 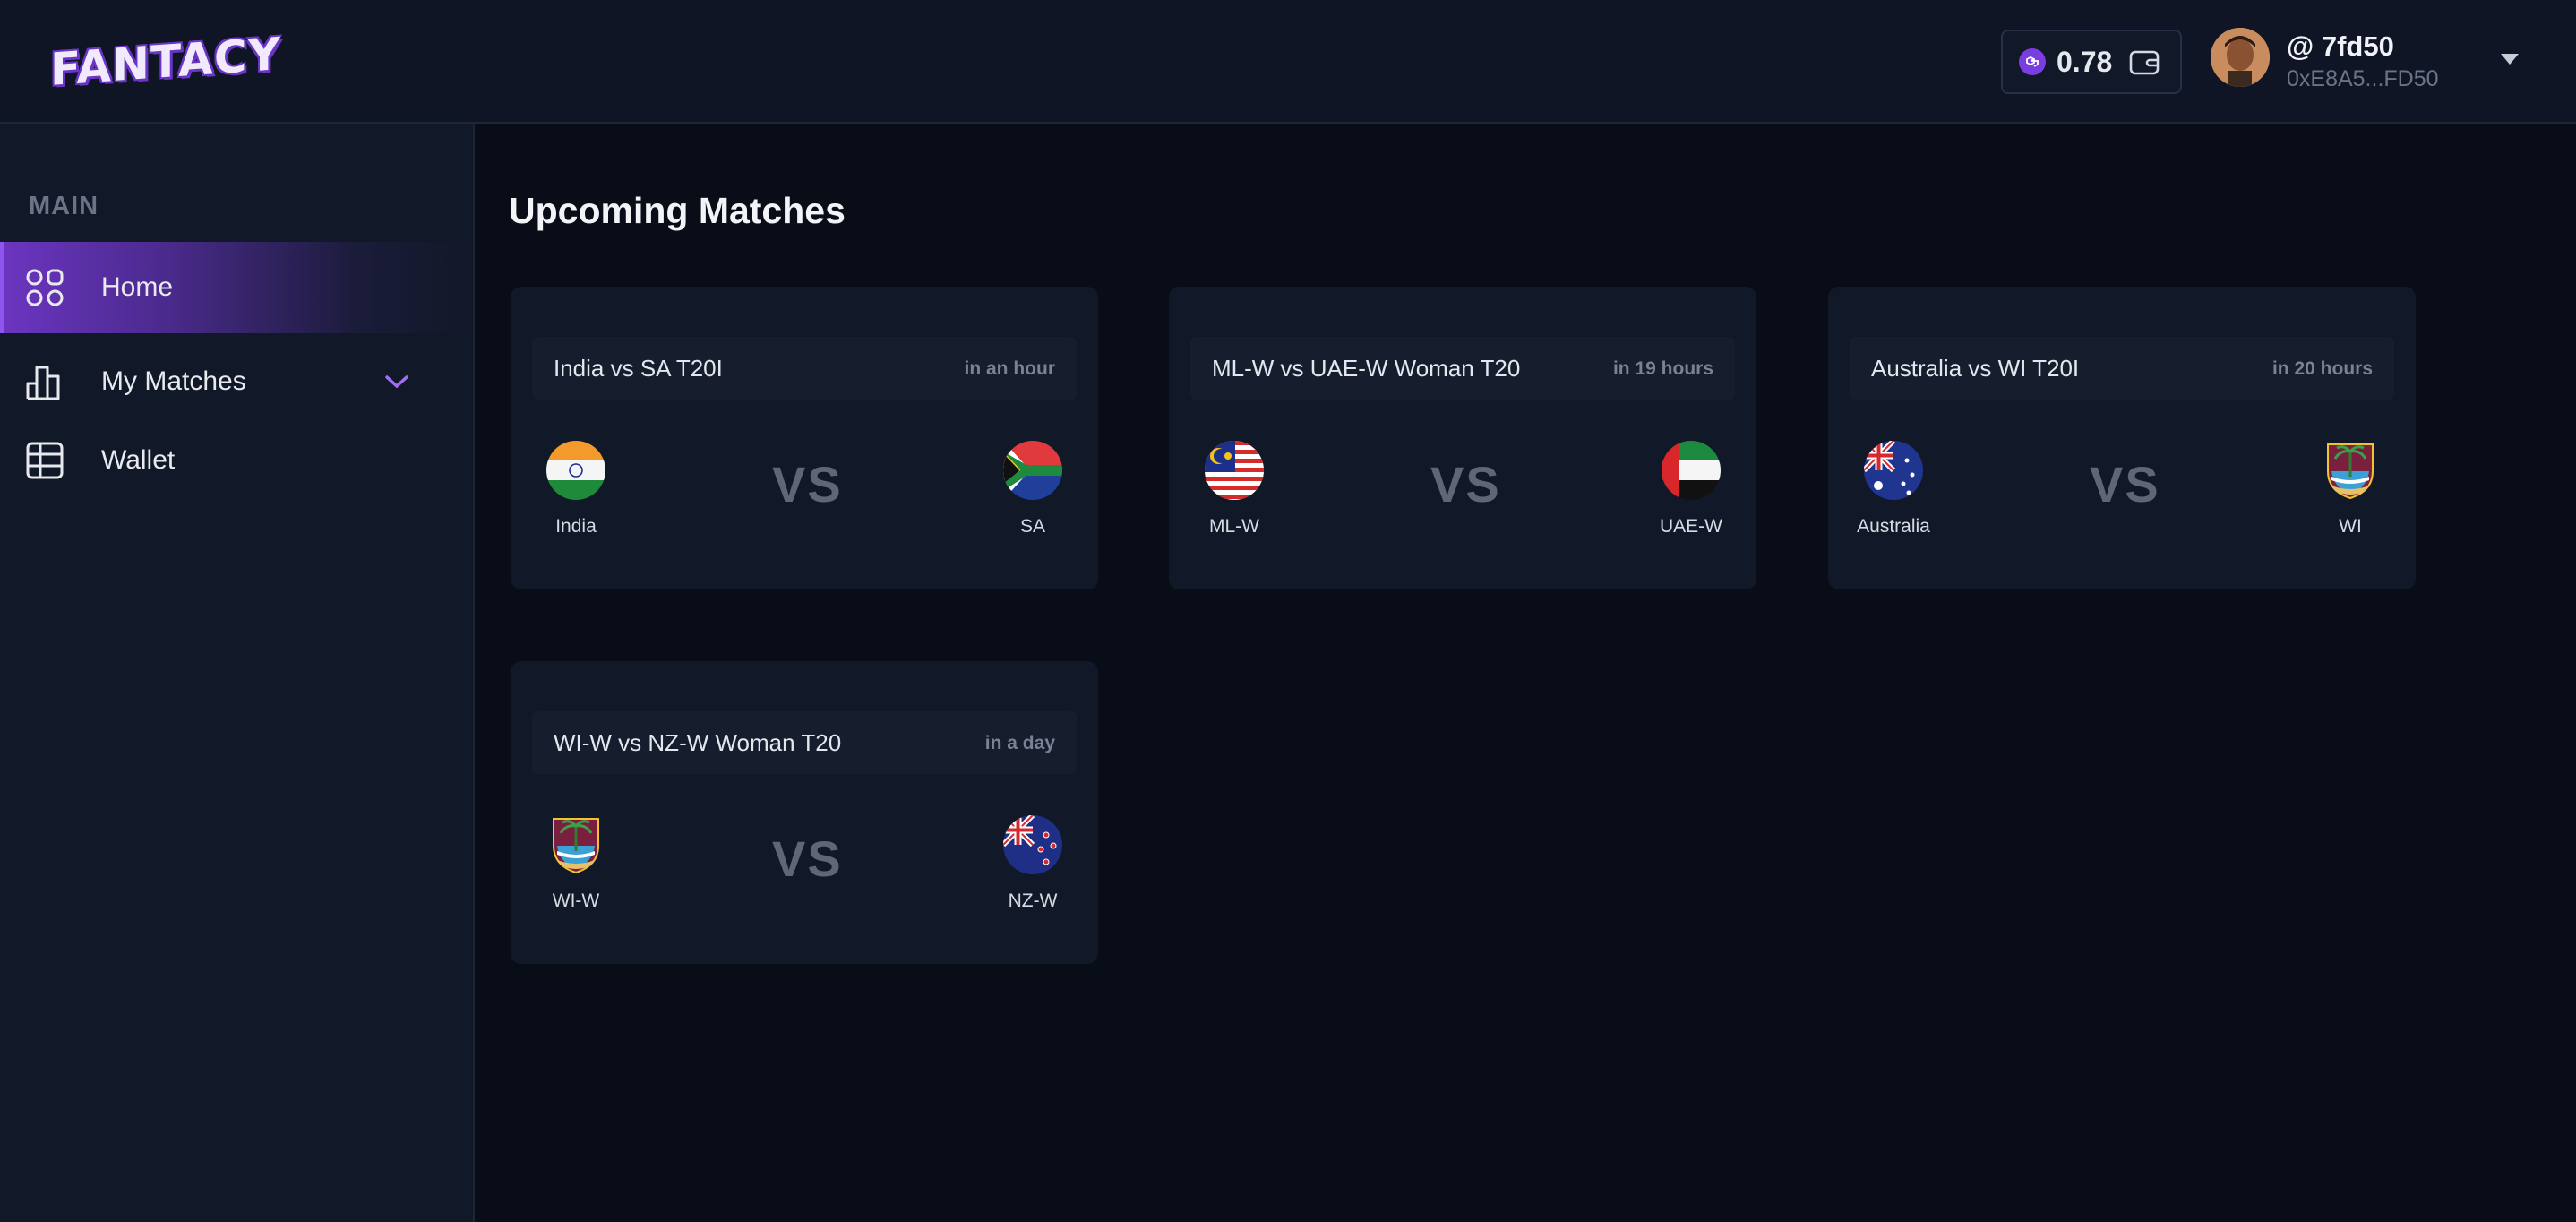 I want to click on match-card-header: WI-W vs NZ-W Woman T20 in a day, so click(x=804, y=742).